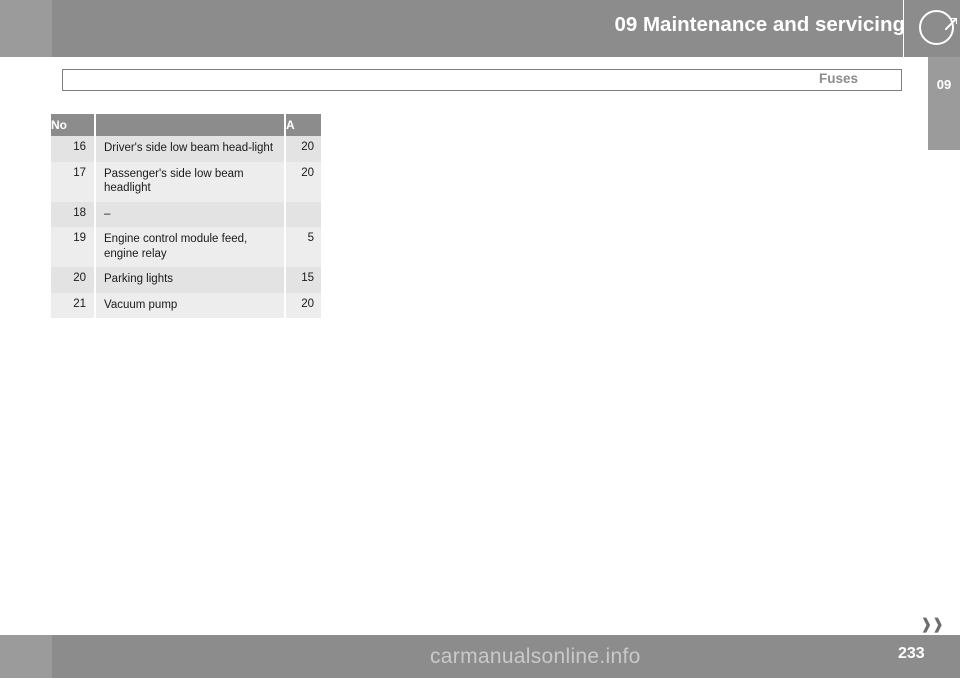  What do you see at coordinates (303, 125) in the screenshot?
I see `column-header-amperage: A` at bounding box center [303, 125].